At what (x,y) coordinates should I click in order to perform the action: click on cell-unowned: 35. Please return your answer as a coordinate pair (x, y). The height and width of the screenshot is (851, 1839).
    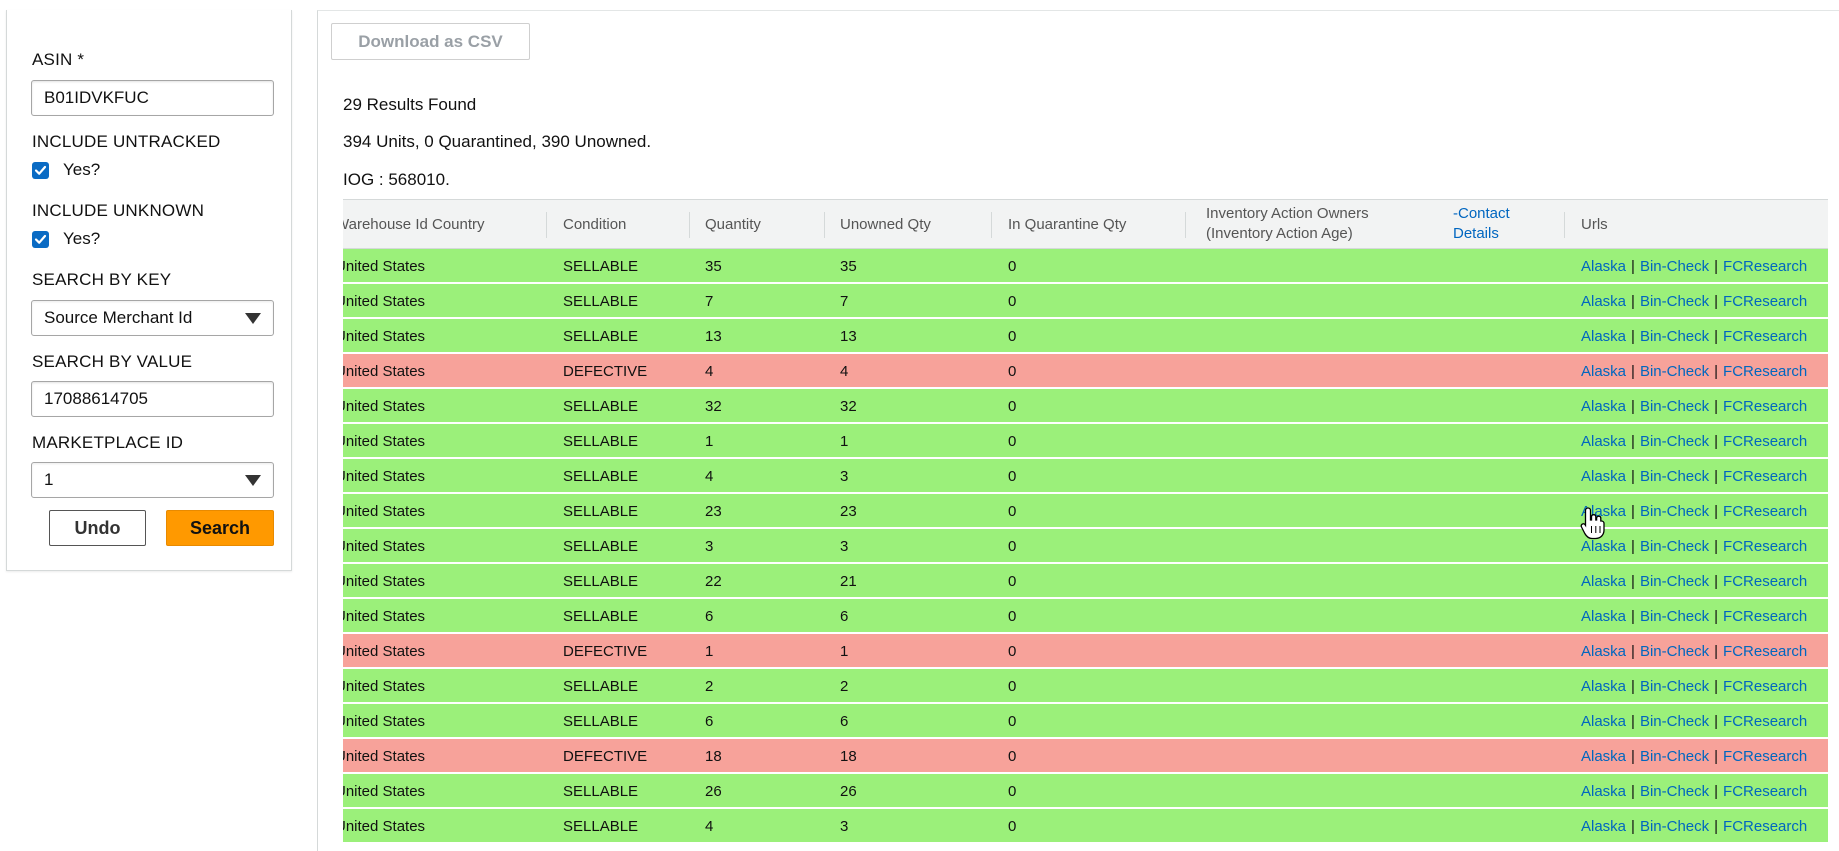
    Looking at the image, I should click on (848, 266).